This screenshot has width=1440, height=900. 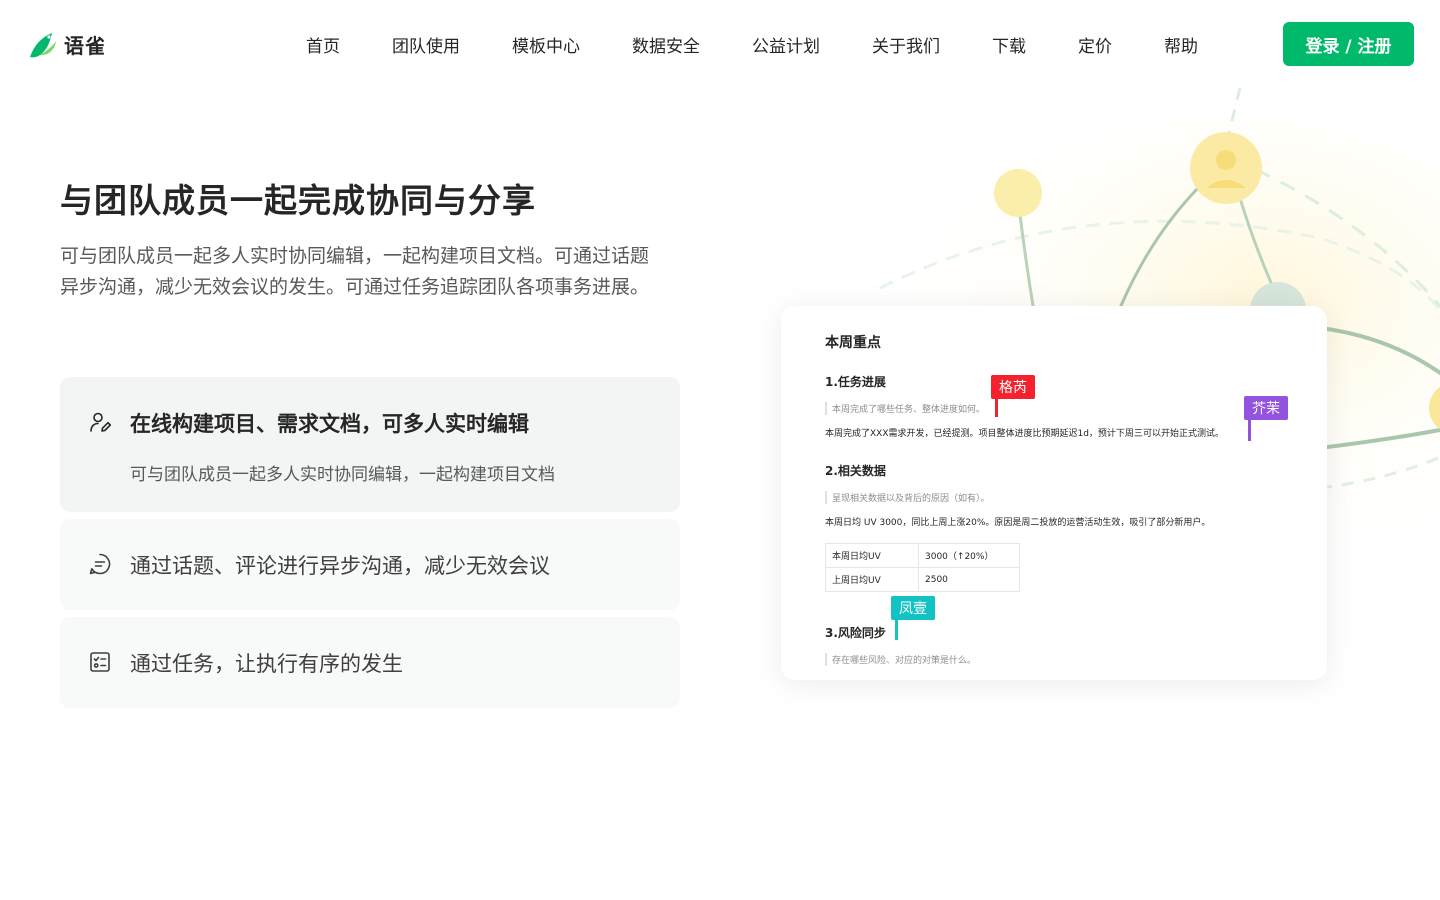 I want to click on doc-quote: 呈现相关数据以及背后的原因（如有）。, so click(x=907, y=497).